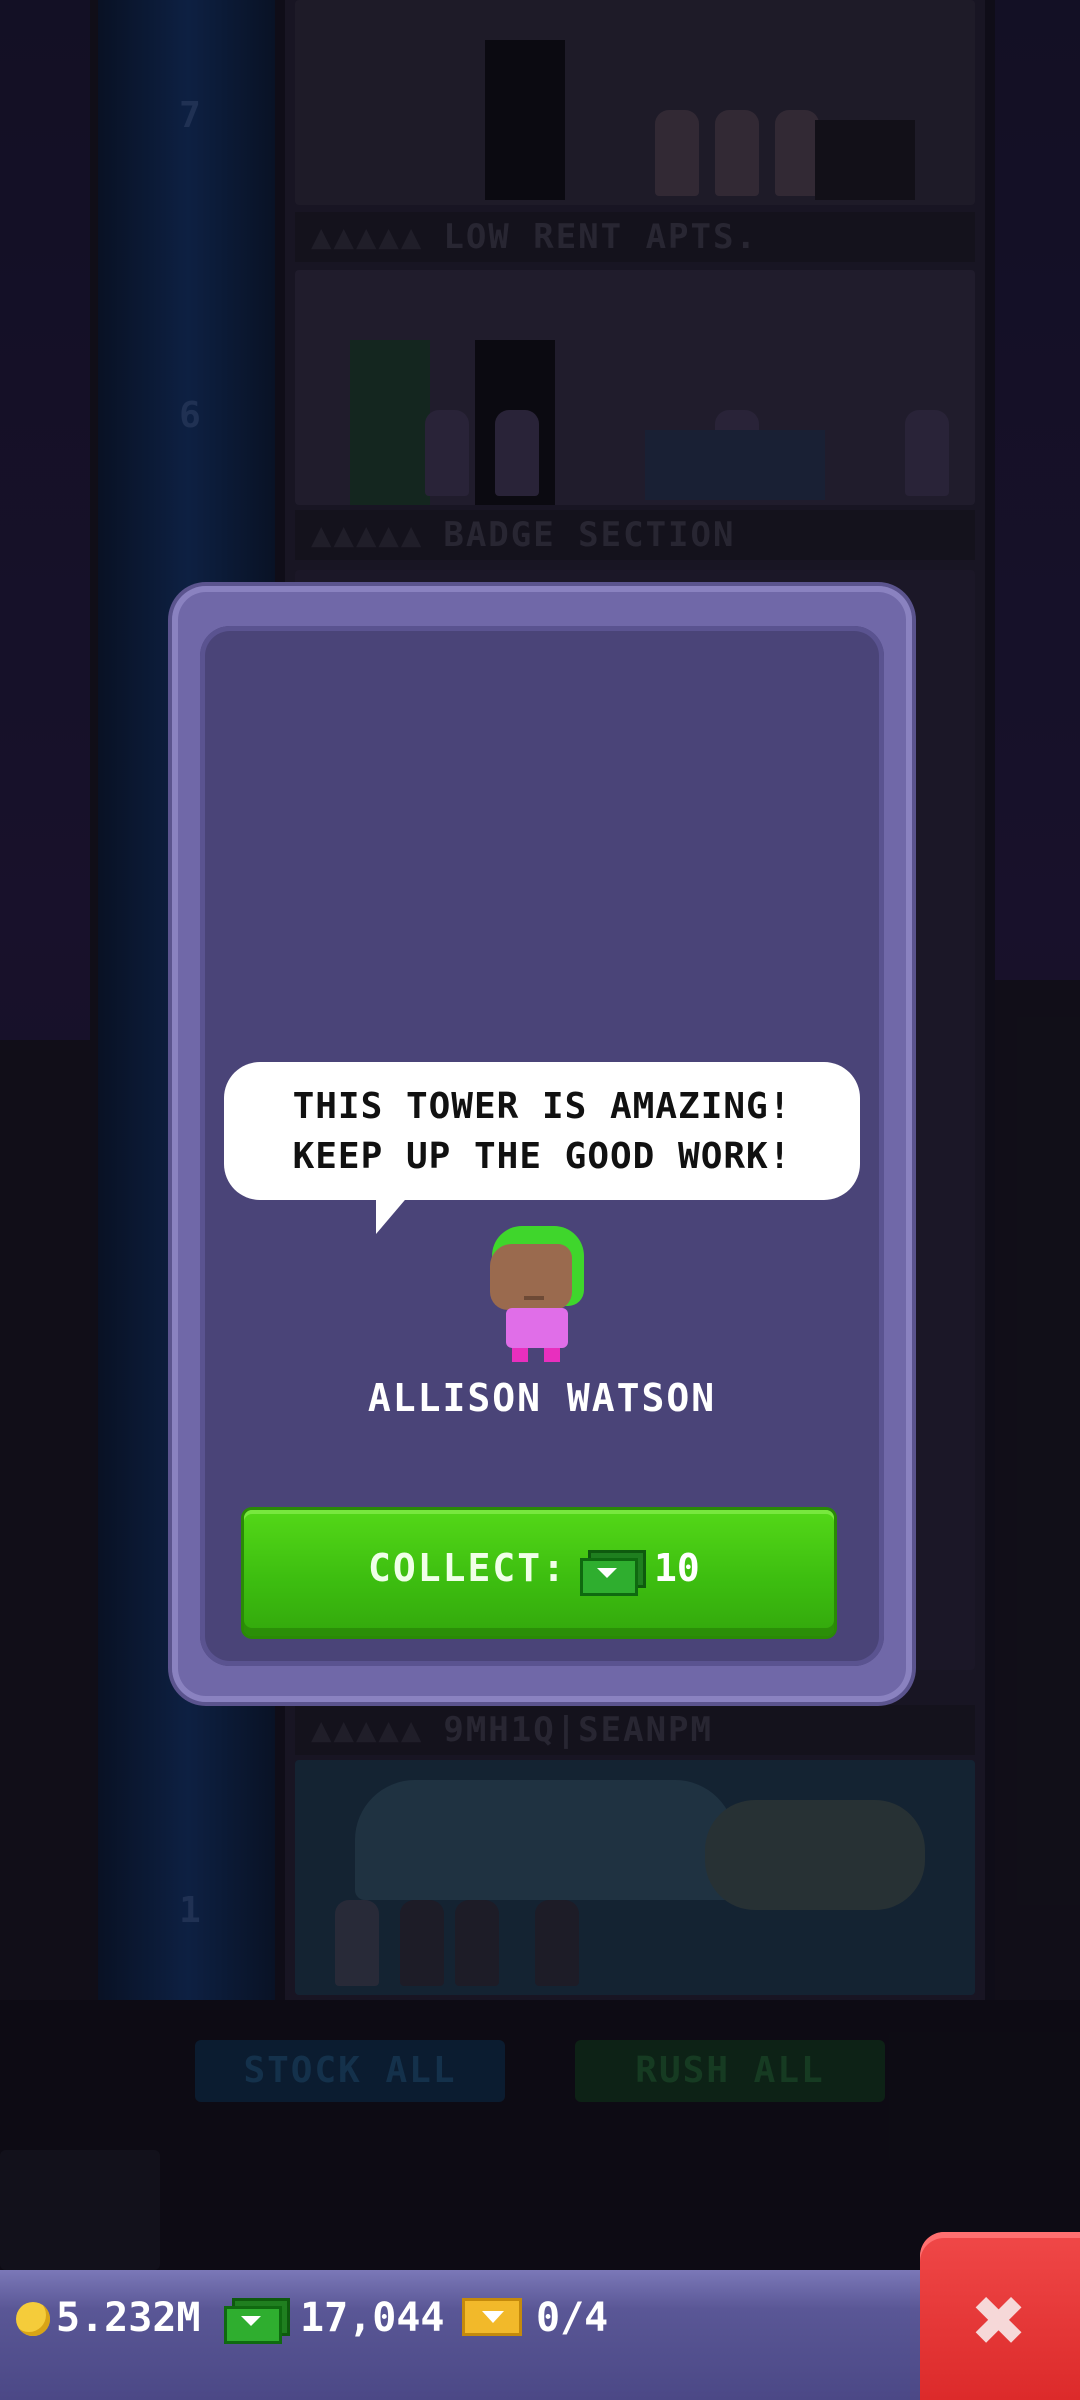 This screenshot has height=2400, width=1080. I want to click on character-avatar, so click(540, 1295).